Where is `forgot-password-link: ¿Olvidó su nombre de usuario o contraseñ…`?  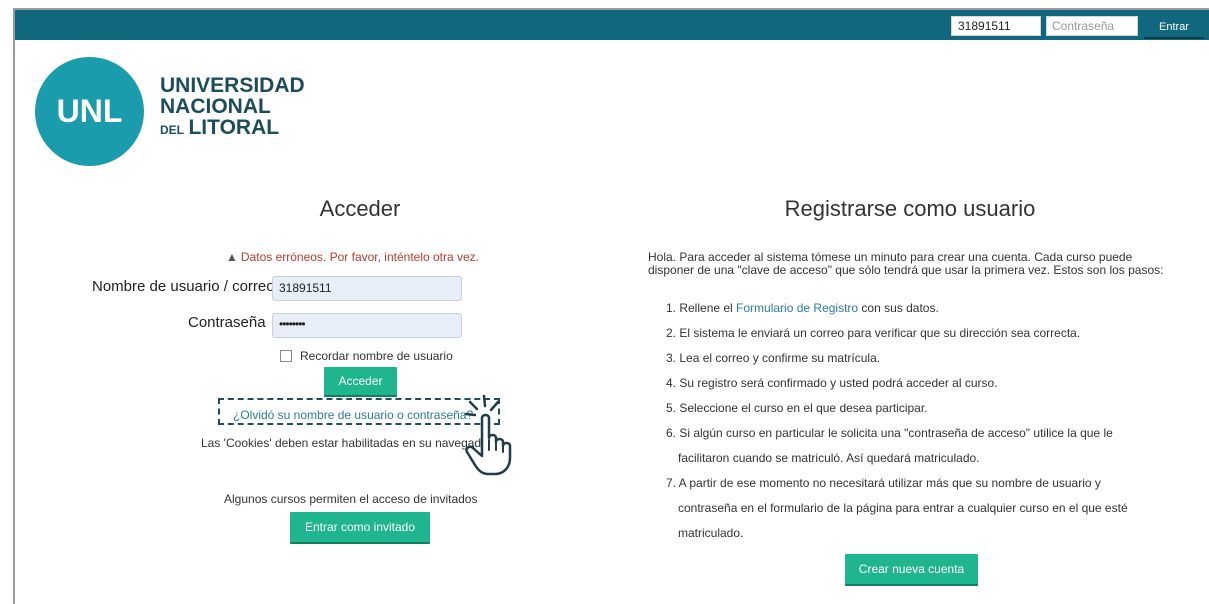 forgot-password-link: ¿Olvidó su nombre de usuario o contraseñ… is located at coordinates (353, 415).